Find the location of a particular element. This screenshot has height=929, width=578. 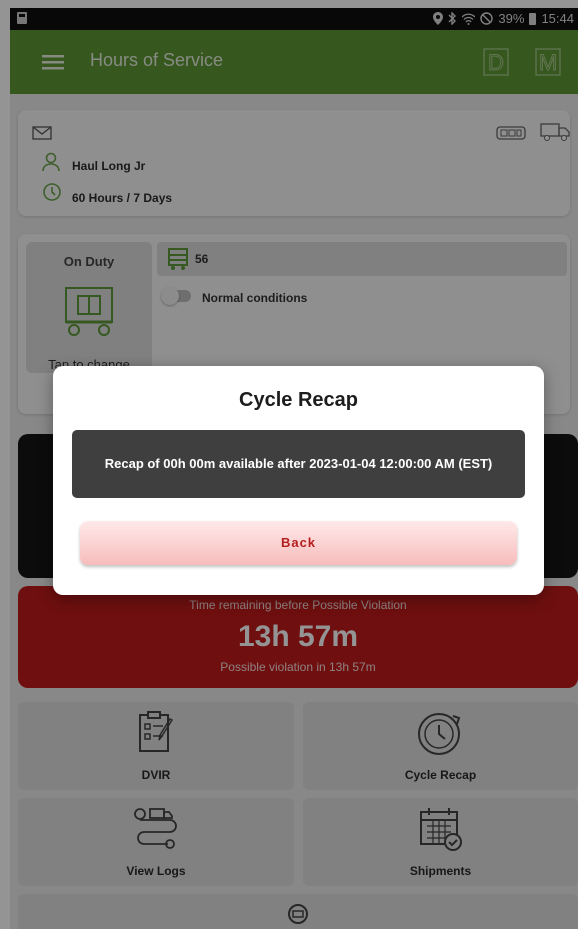

back-button: Back is located at coordinates (298, 543).